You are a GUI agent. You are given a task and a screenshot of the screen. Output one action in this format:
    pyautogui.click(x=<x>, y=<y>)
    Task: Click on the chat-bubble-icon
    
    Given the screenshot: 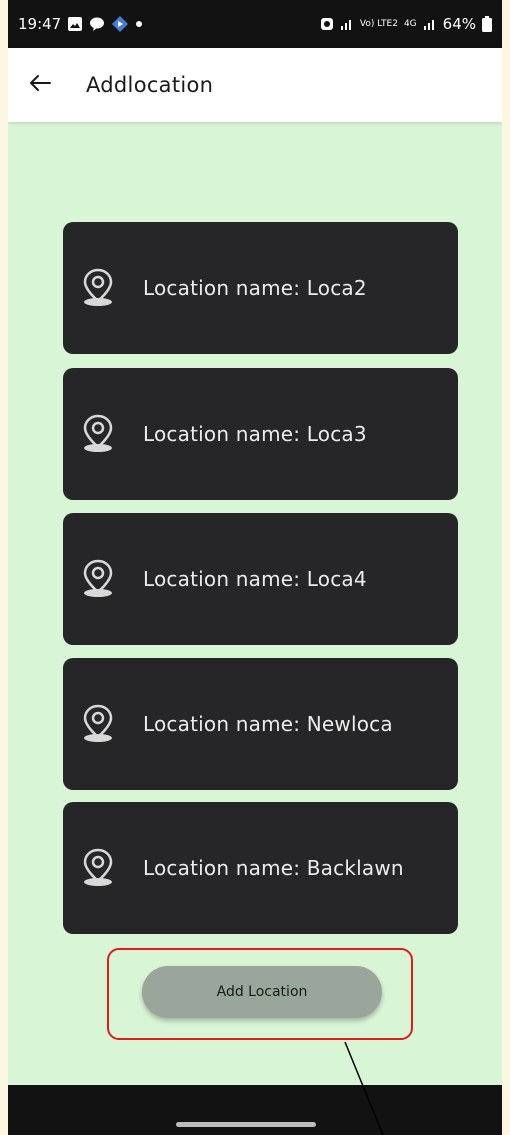 What is the action you would take?
    pyautogui.click(x=97, y=24)
    